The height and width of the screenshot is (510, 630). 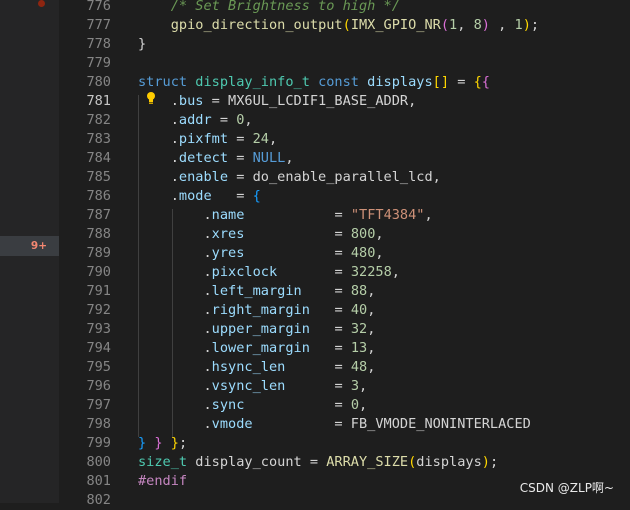 What do you see at coordinates (260, 139) in the screenshot?
I see `code-token: 24` at bounding box center [260, 139].